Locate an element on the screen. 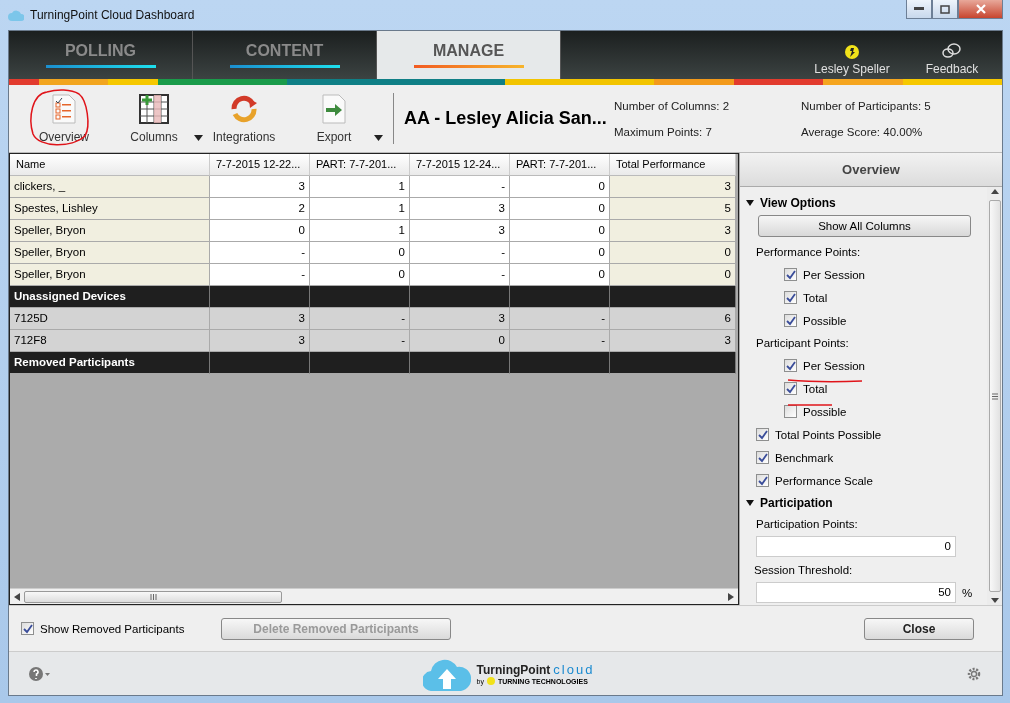 Image resolution: width=1010 pixels, height=703 pixels. close-dialog-button: Close is located at coordinates (919, 628).